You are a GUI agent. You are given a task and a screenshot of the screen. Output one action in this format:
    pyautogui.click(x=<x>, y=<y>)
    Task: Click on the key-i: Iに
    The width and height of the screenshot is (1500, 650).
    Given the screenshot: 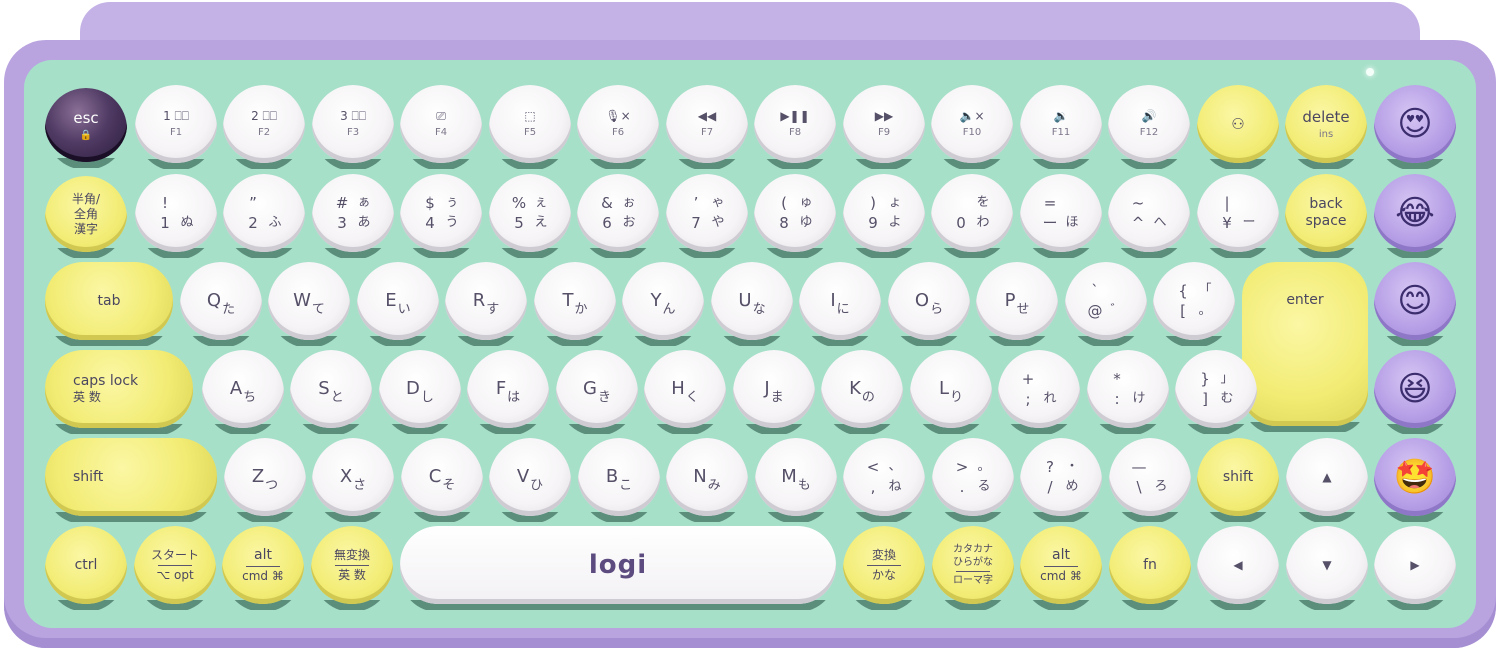 What is the action you would take?
    pyautogui.click(x=840, y=305)
    